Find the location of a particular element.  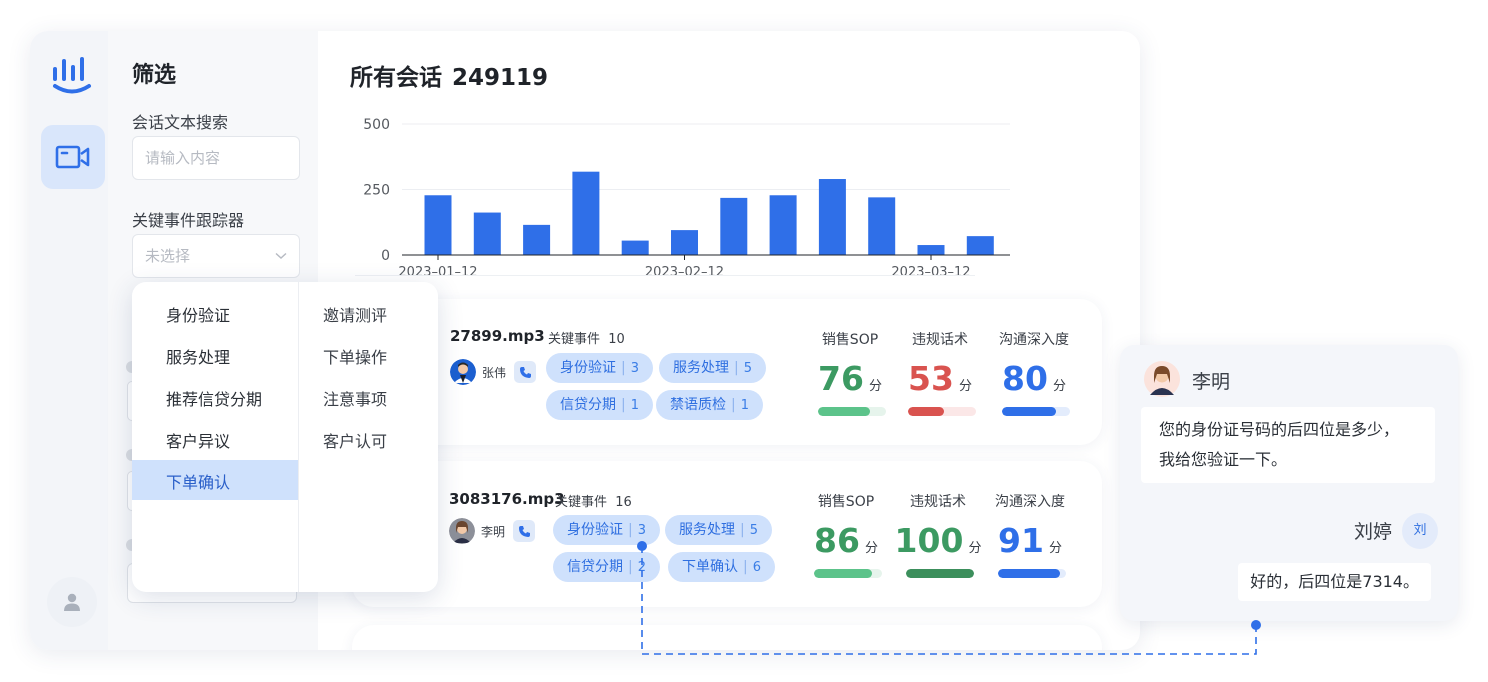

avatar: 刘 is located at coordinates (1420, 531).